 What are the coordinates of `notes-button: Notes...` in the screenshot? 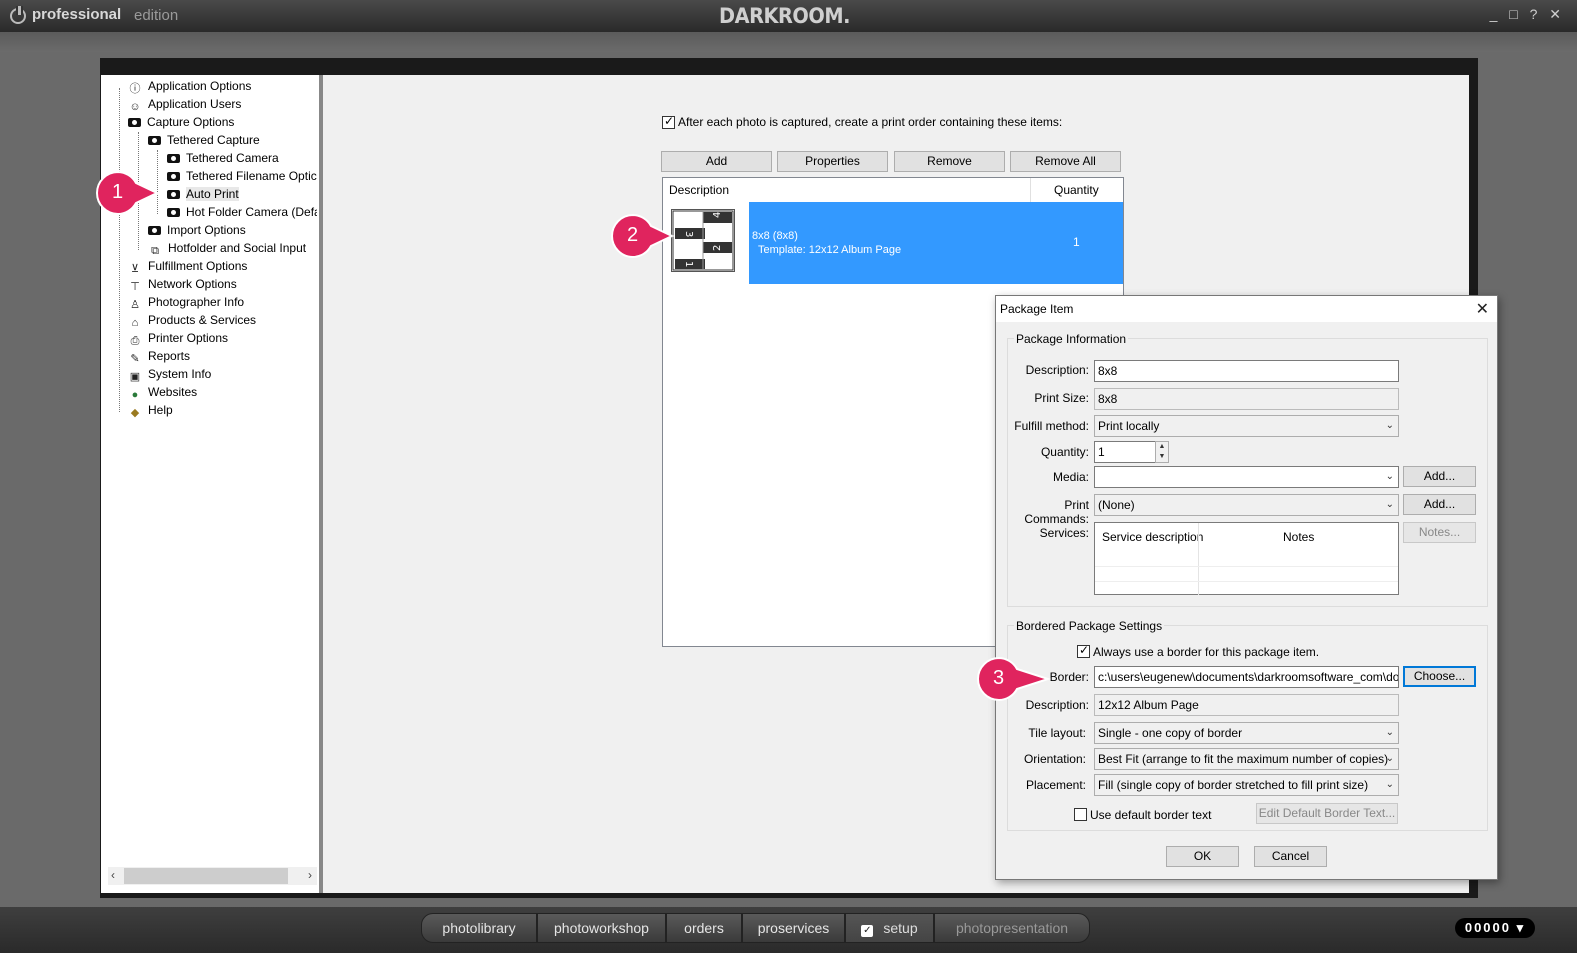 It's located at (1439, 532).